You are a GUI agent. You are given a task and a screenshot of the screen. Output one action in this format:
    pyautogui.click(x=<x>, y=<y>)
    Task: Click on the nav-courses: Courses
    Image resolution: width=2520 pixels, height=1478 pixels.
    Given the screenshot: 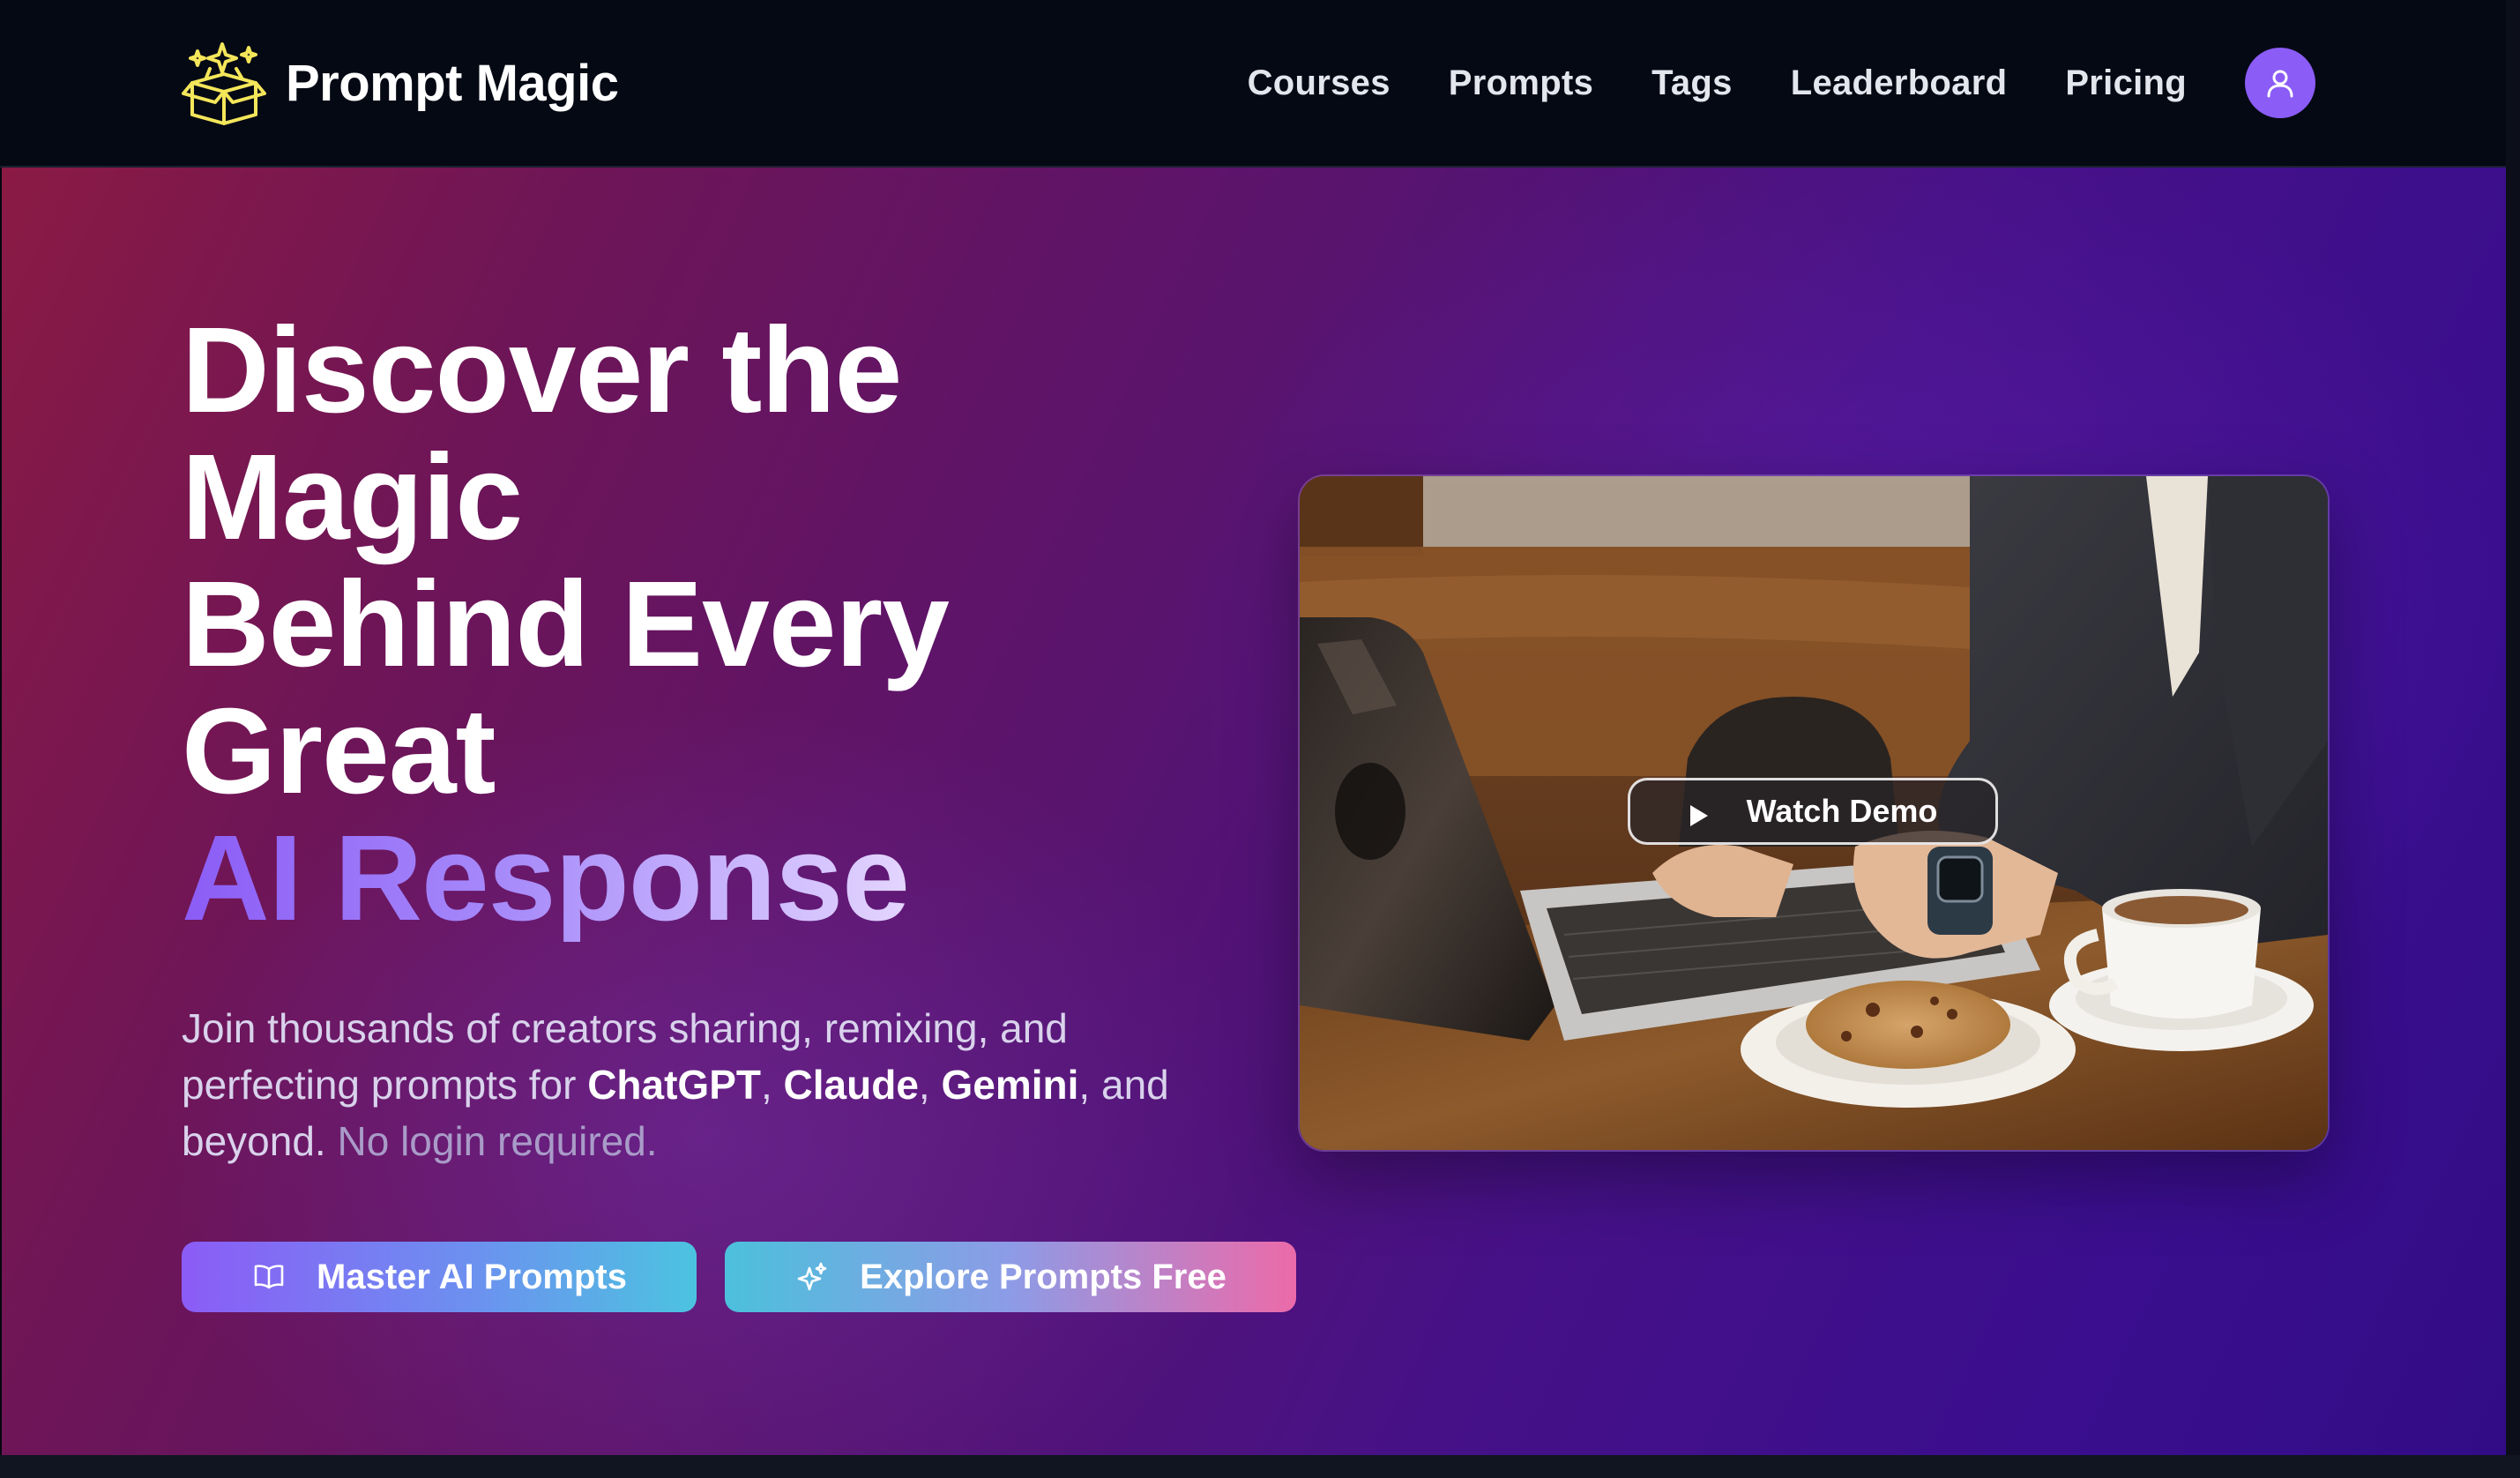 What is the action you would take?
    pyautogui.click(x=1319, y=83)
    